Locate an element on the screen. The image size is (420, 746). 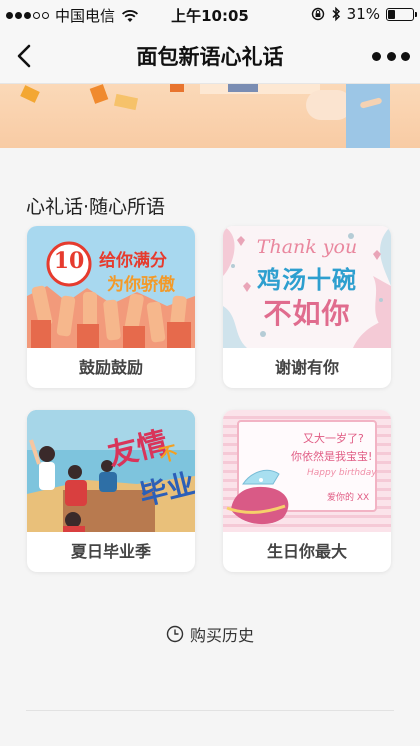
card-image: Thank you 鸡汤十碗 不如你 is located at coordinates (307, 287).